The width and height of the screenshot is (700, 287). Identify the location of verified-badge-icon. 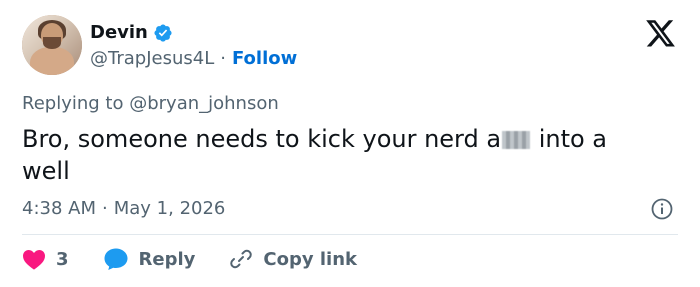
(163, 32).